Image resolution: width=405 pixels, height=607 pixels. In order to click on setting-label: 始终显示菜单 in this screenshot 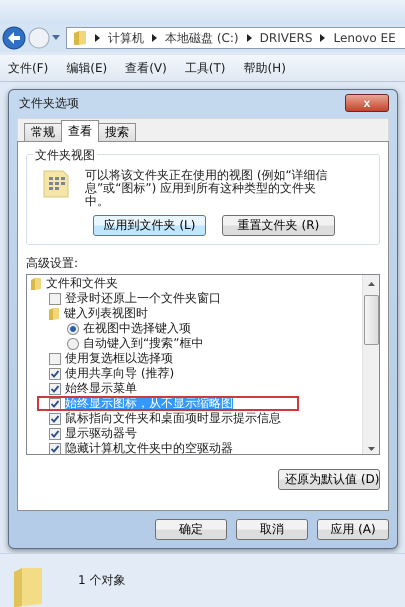, I will do `click(101, 388)`.